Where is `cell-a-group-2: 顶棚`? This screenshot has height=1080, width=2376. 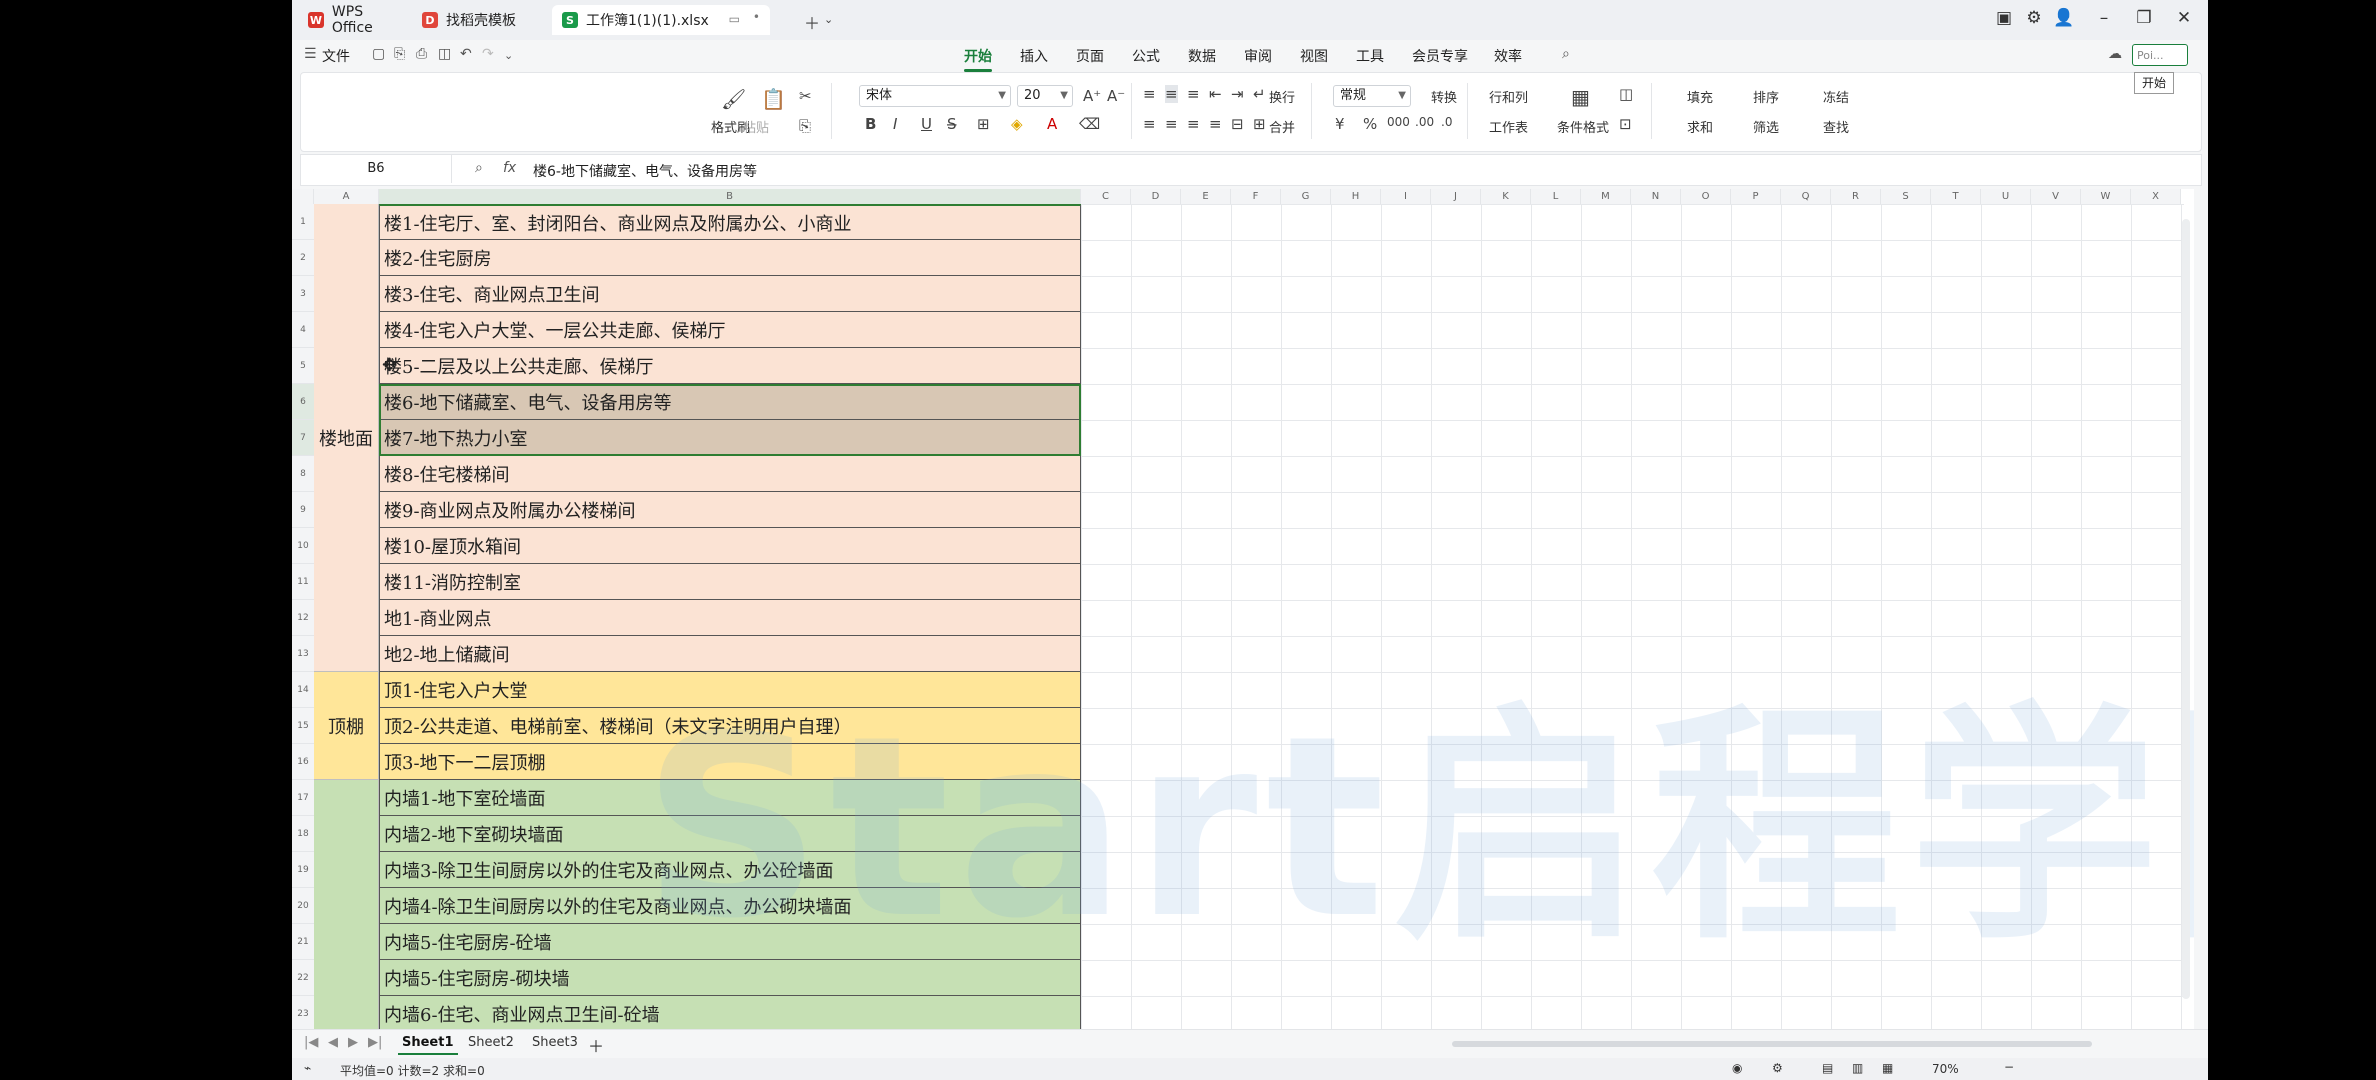 cell-a-group-2: 顶棚 is located at coordinates (346, 726).